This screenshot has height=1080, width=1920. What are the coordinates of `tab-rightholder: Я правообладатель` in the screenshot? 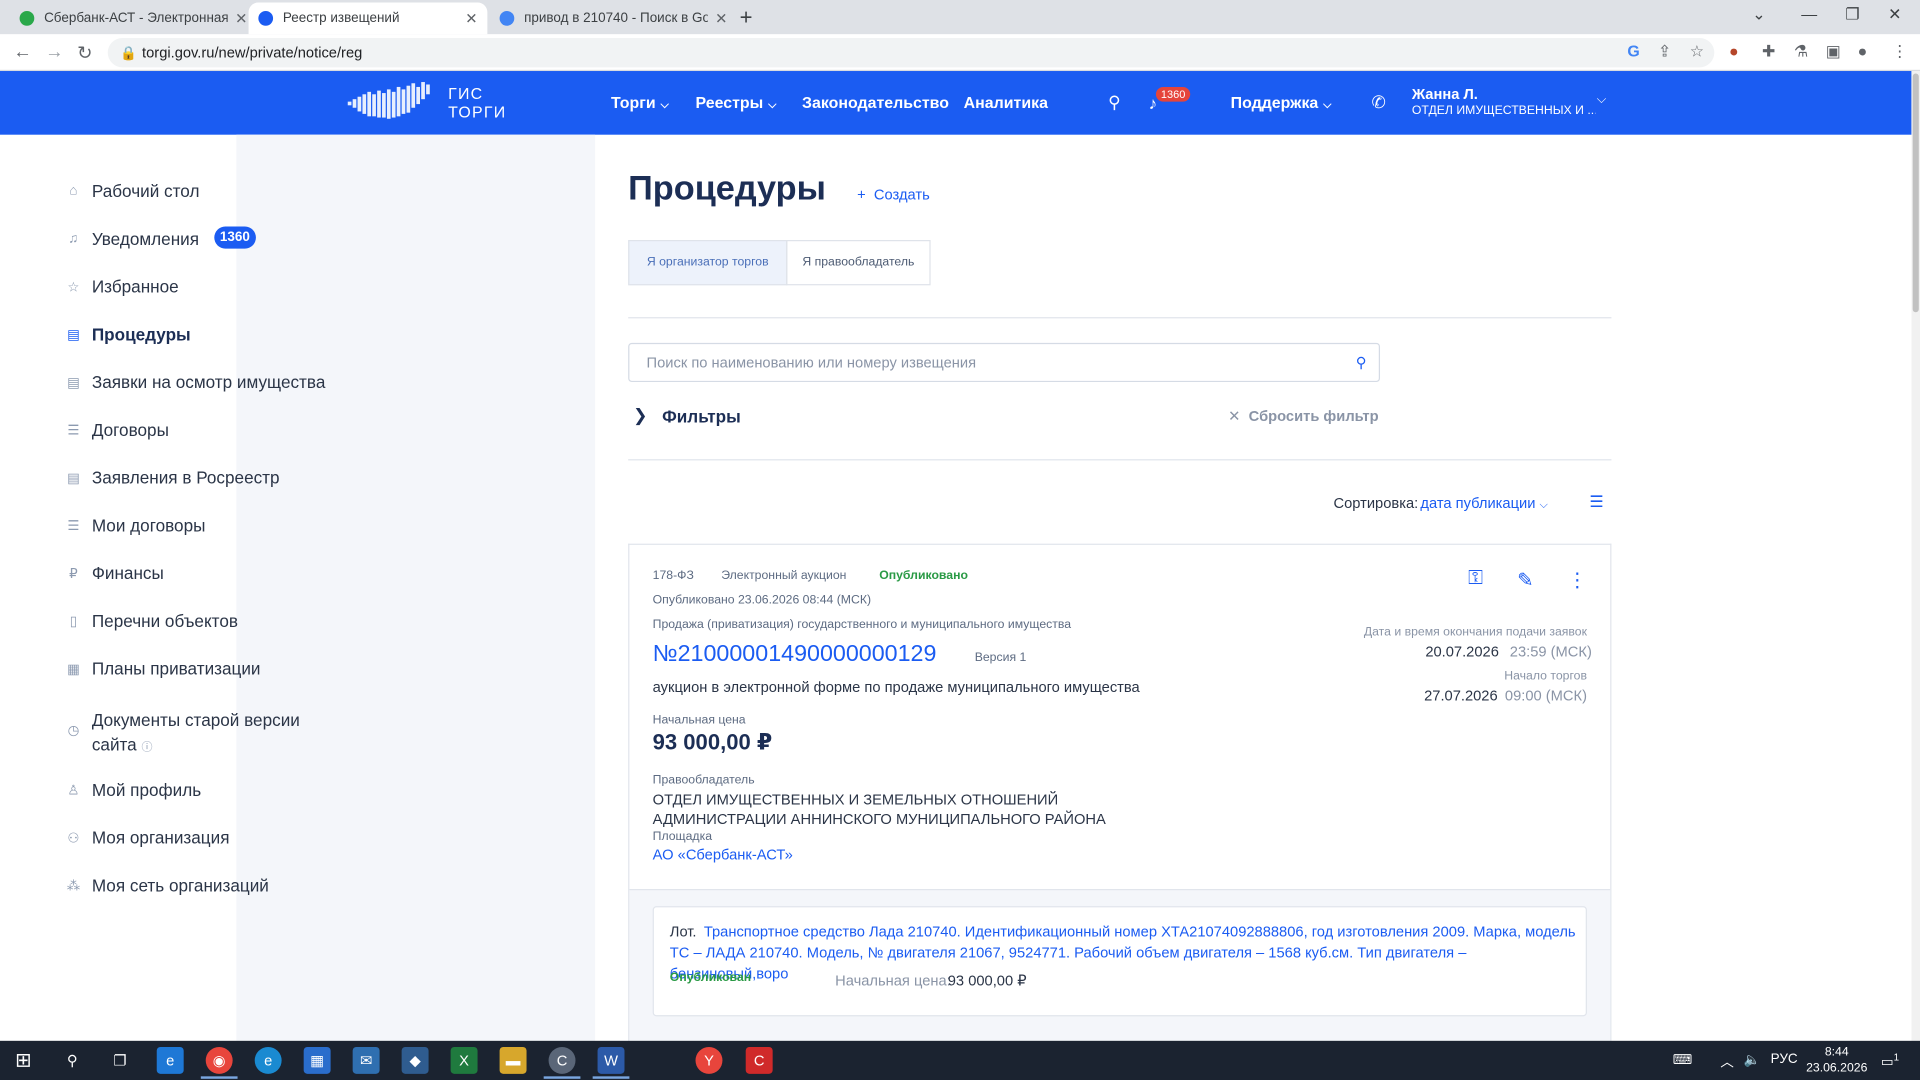 It's located at (858, 263).